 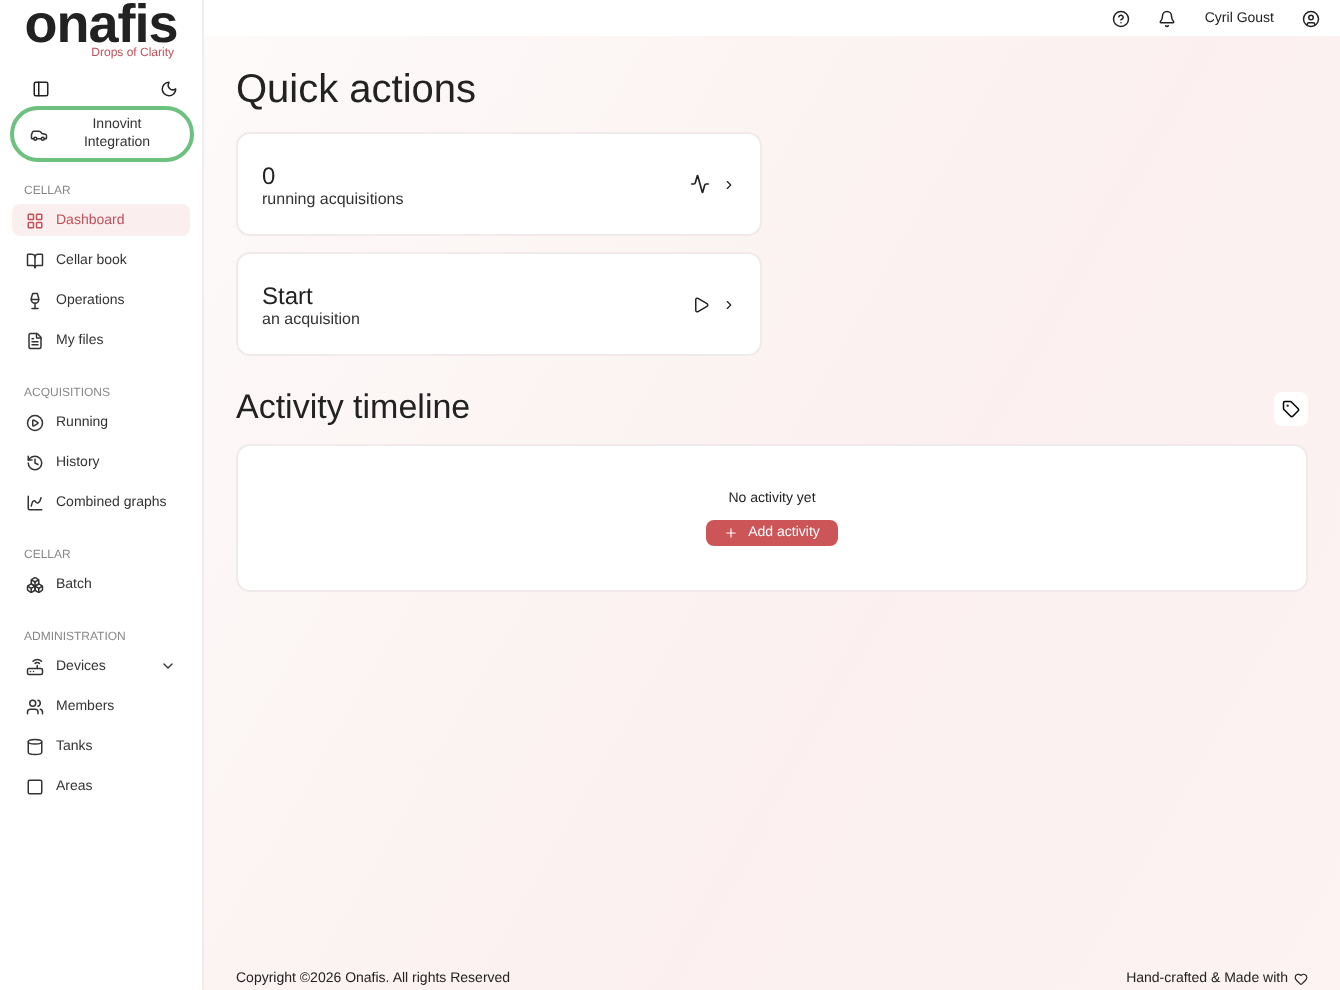 I want to click on page-title: Quick actions, so click(x=357, y=91).